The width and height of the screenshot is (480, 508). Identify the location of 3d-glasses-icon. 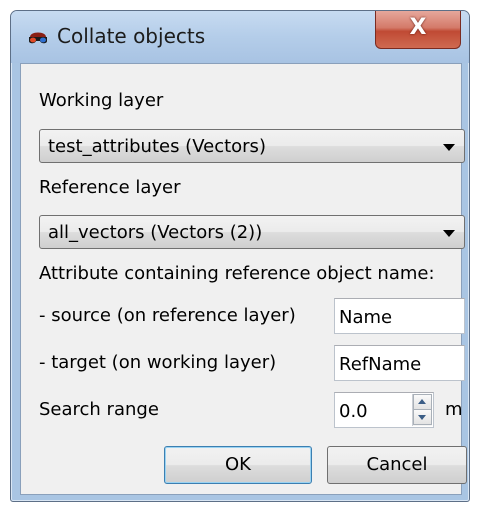
(38, 38).